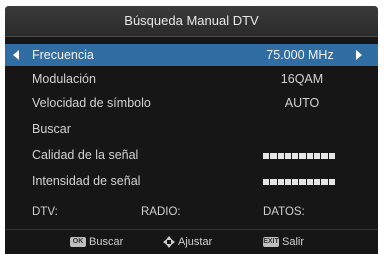  I want to click on menu-item-modulacion: Modulación 16QAM, so click(191, 79).